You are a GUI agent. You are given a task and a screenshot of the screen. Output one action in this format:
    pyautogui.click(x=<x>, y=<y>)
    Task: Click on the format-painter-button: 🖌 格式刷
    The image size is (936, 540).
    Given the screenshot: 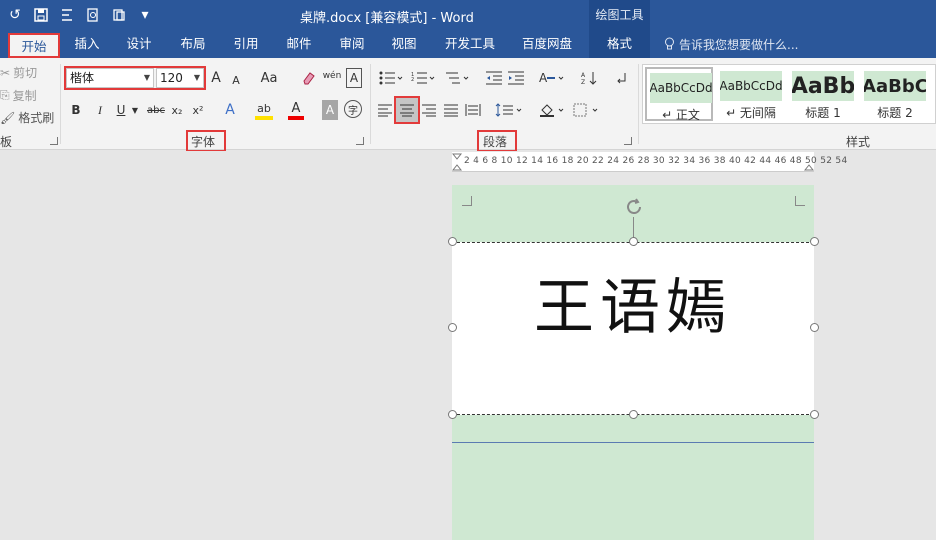 What is the action you would take?
    pyautogui.click(x=27, y=117)
    